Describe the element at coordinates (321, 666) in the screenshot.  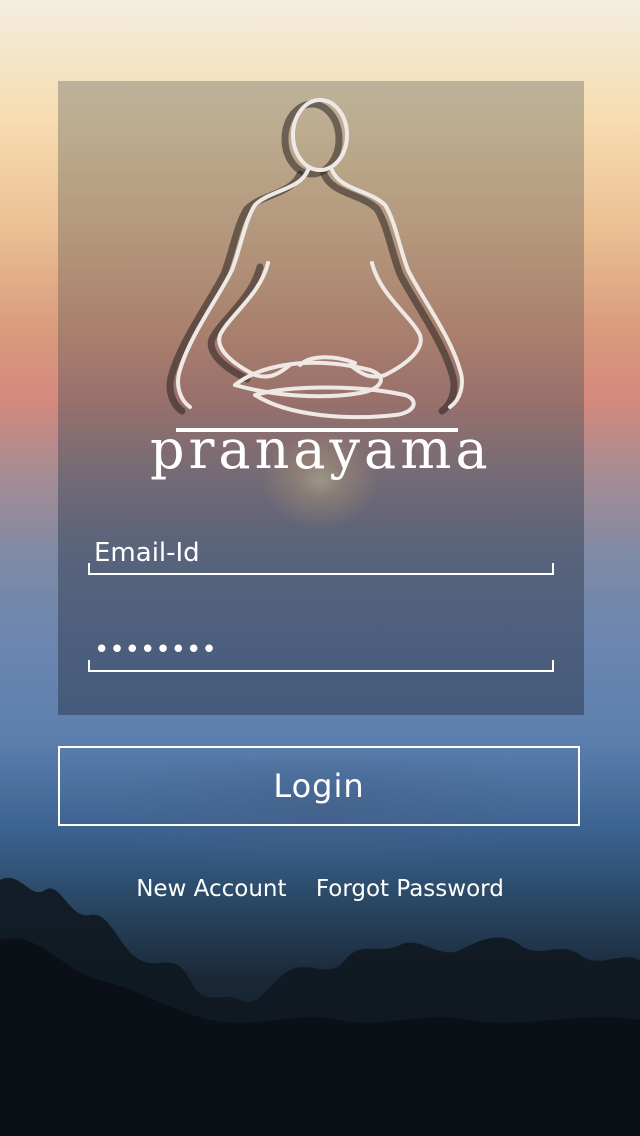
I see `password-underline` at that location.